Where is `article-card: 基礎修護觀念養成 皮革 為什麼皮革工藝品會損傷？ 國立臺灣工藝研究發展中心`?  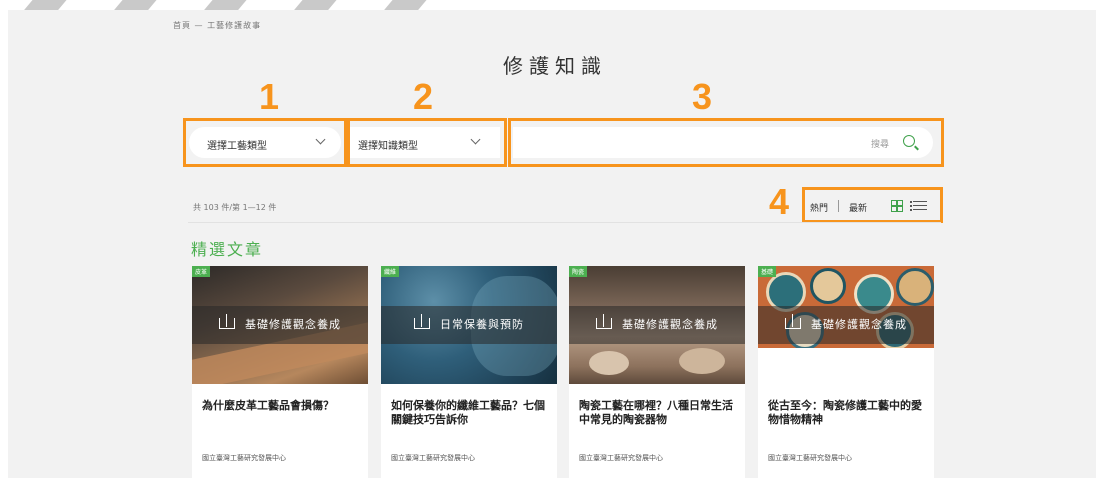
article-card: 基礎修護觀念養成 皮革 為什麼皮革工藝品會損傷？ 國立臺灣工藝研究發展中心 is located at coordinates (280, 372).